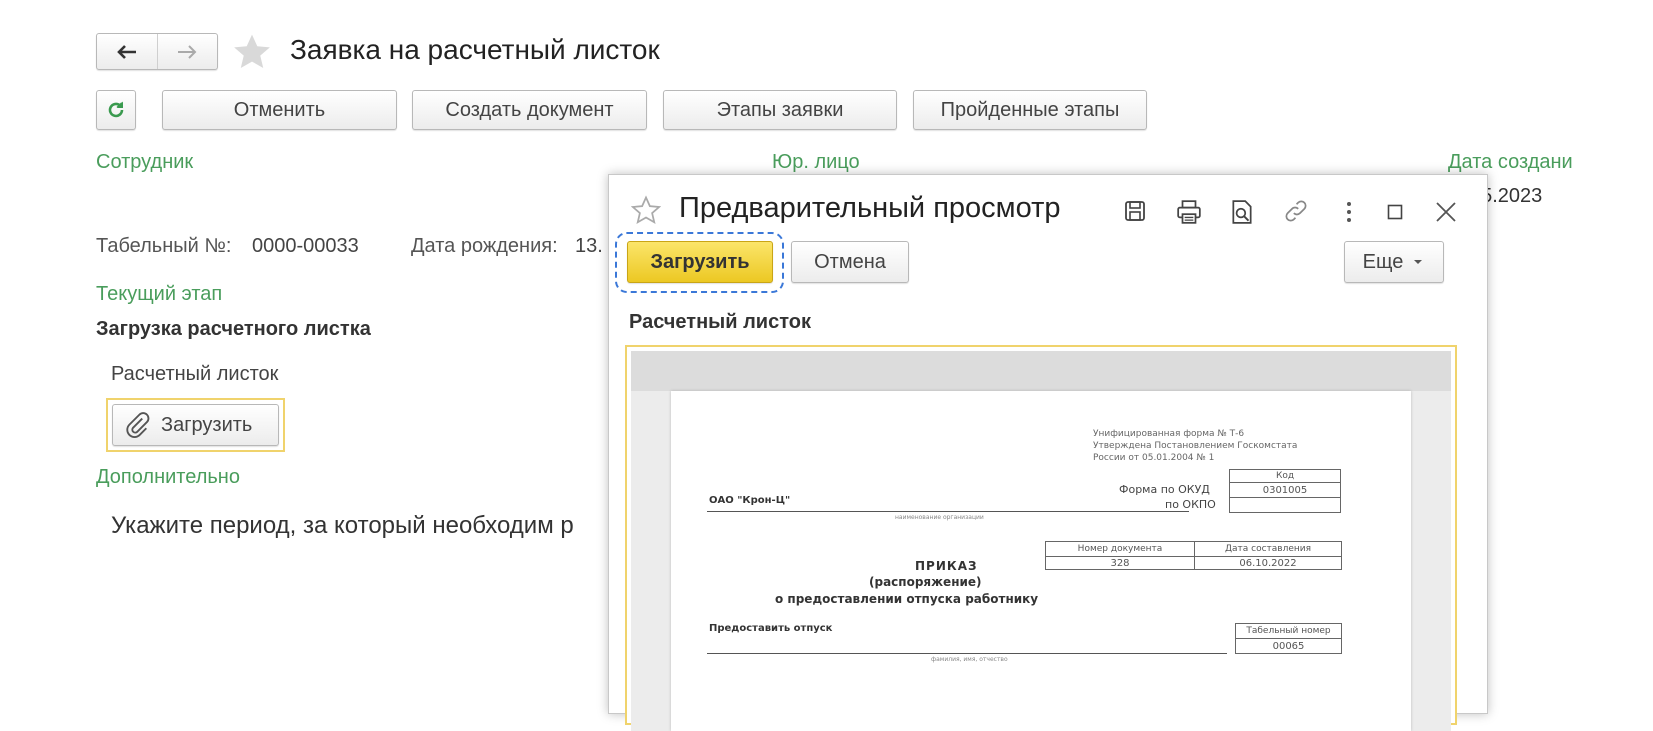  What do you see at coordinates (816, 162) in the screenshot?
I see `legal-entity-label: Юр. лицо` at bounding box center [816, 162].